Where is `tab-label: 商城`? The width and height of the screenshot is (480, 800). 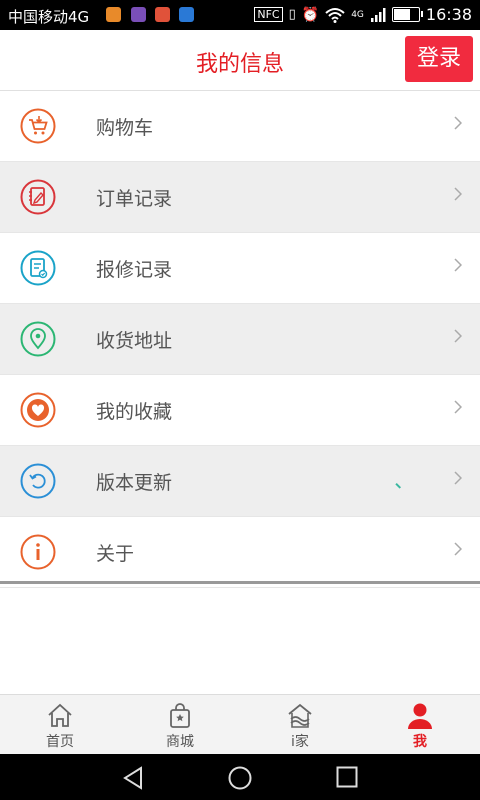 tab-label: 商城 is located at coordinates (180, 742).